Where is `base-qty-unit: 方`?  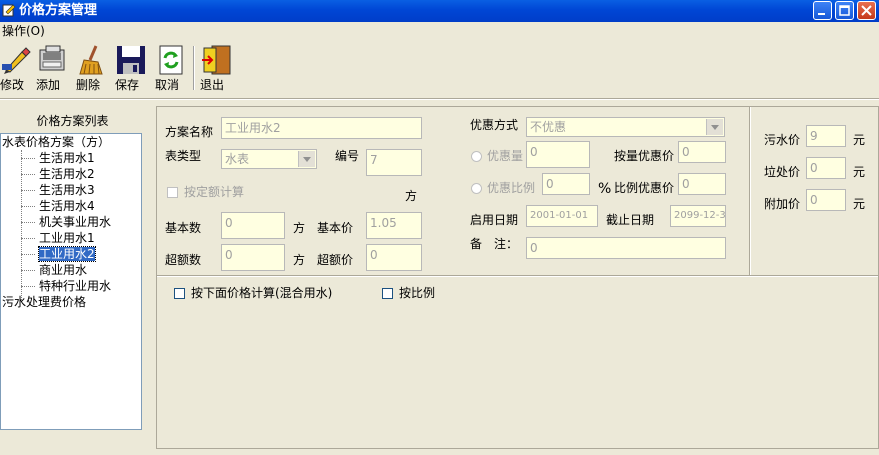 base-qty-unit: 方 is located at coordinates (299, 228).